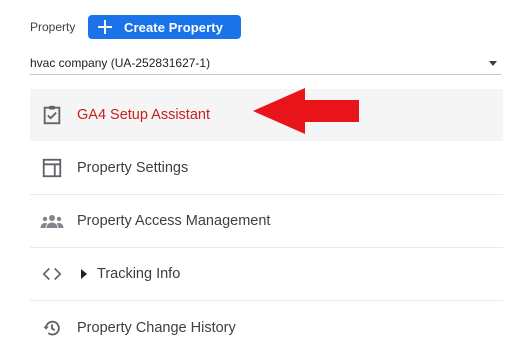  Describe the element at coordinates (156, 327) in the screenshot. I see `menu-item-label: Property Change History` at that location.